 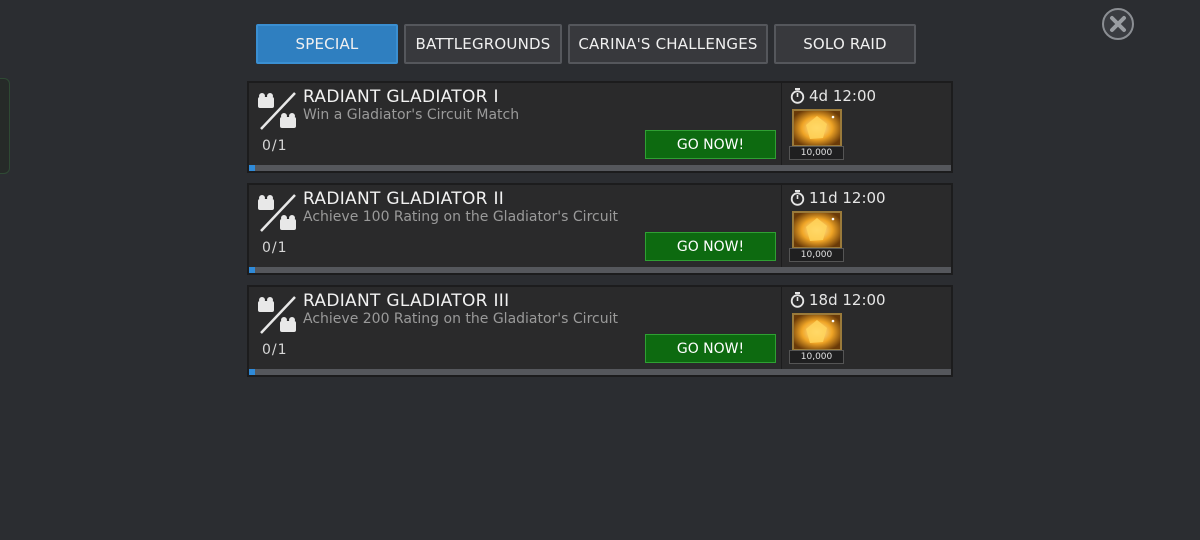 I want to click on timer-text: 18d 12:00, so click(x=847, y=300).